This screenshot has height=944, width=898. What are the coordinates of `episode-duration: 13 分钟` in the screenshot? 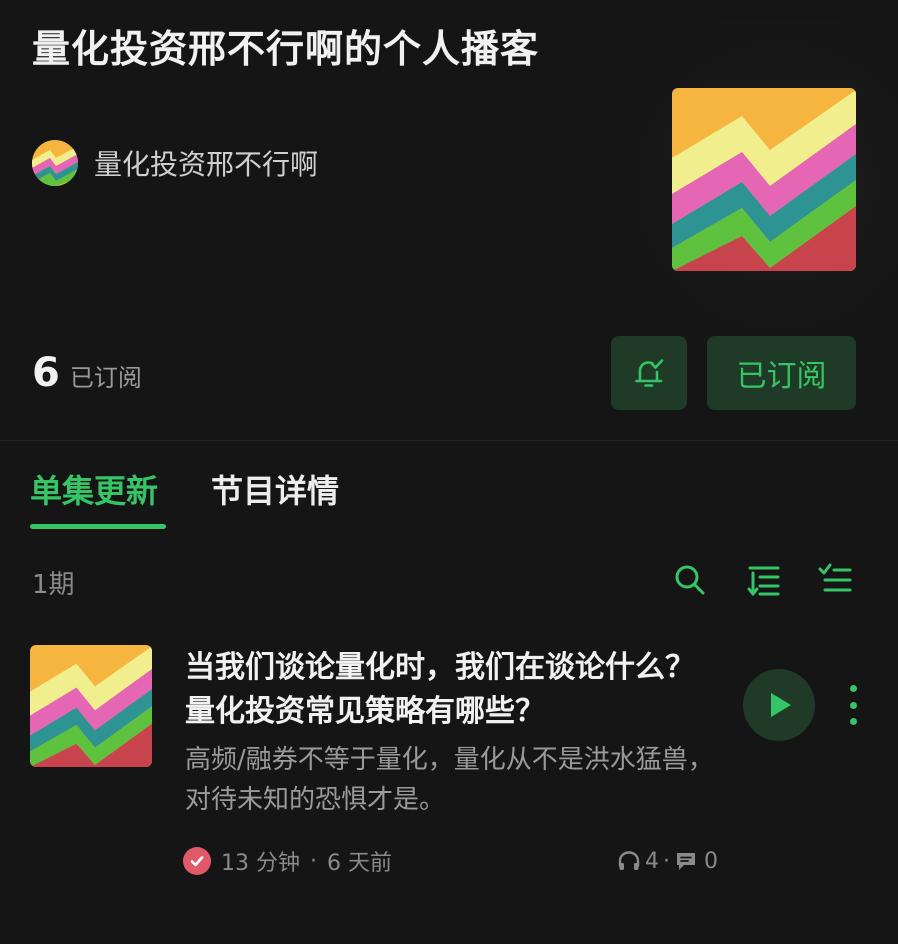 It's located at (260, 863).